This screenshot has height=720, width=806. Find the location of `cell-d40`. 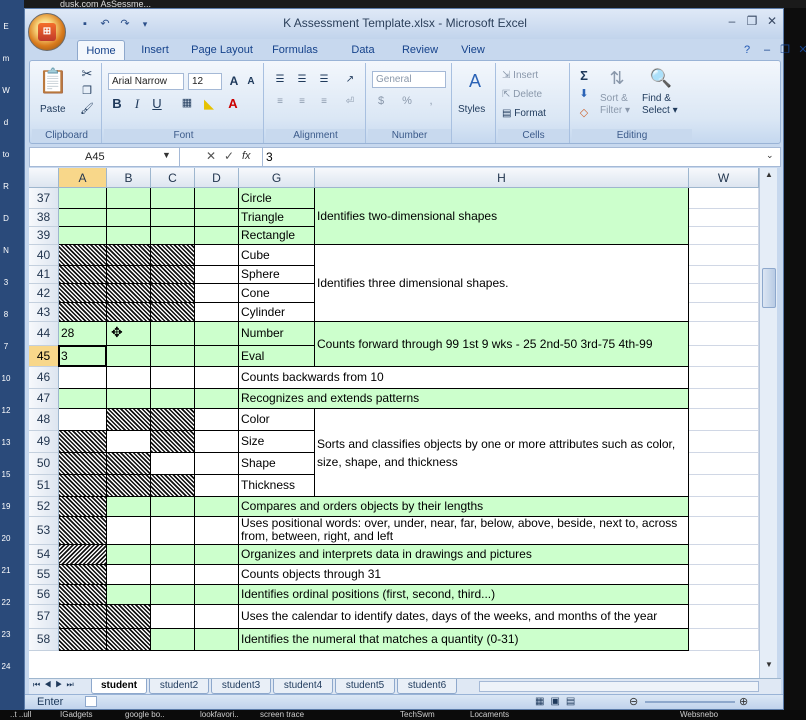

cell-d40 is located at coordinates (217, 255).